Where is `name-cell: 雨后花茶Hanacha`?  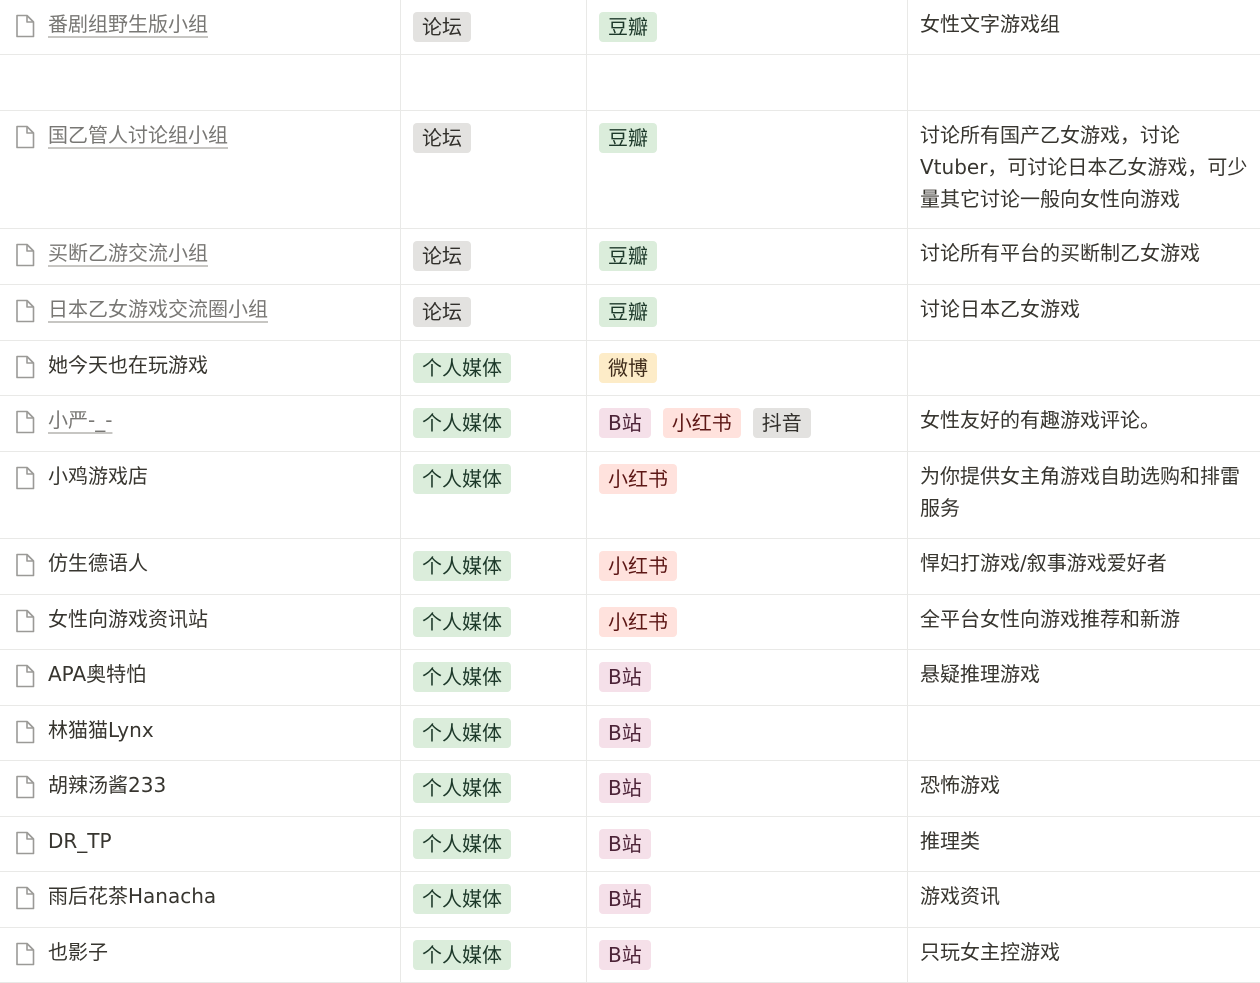 name-cell: 雨后花茶Hanacha is located at coordinates (200, 899).